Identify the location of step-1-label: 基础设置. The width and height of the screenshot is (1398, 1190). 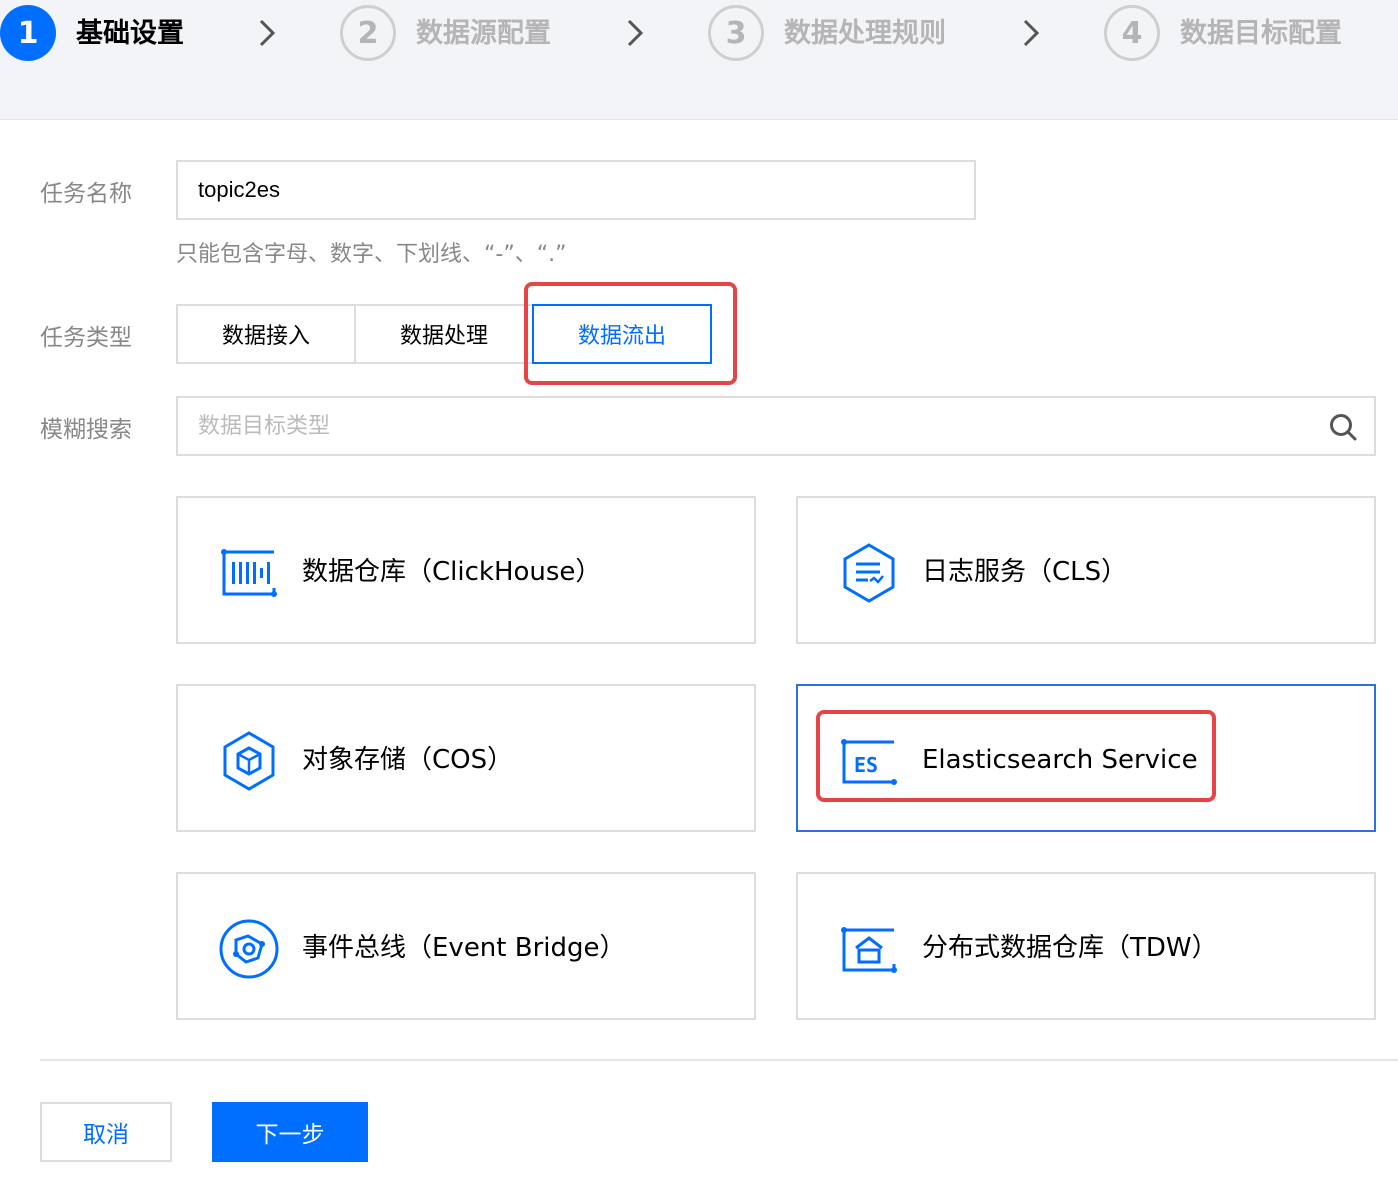
(130, 33).